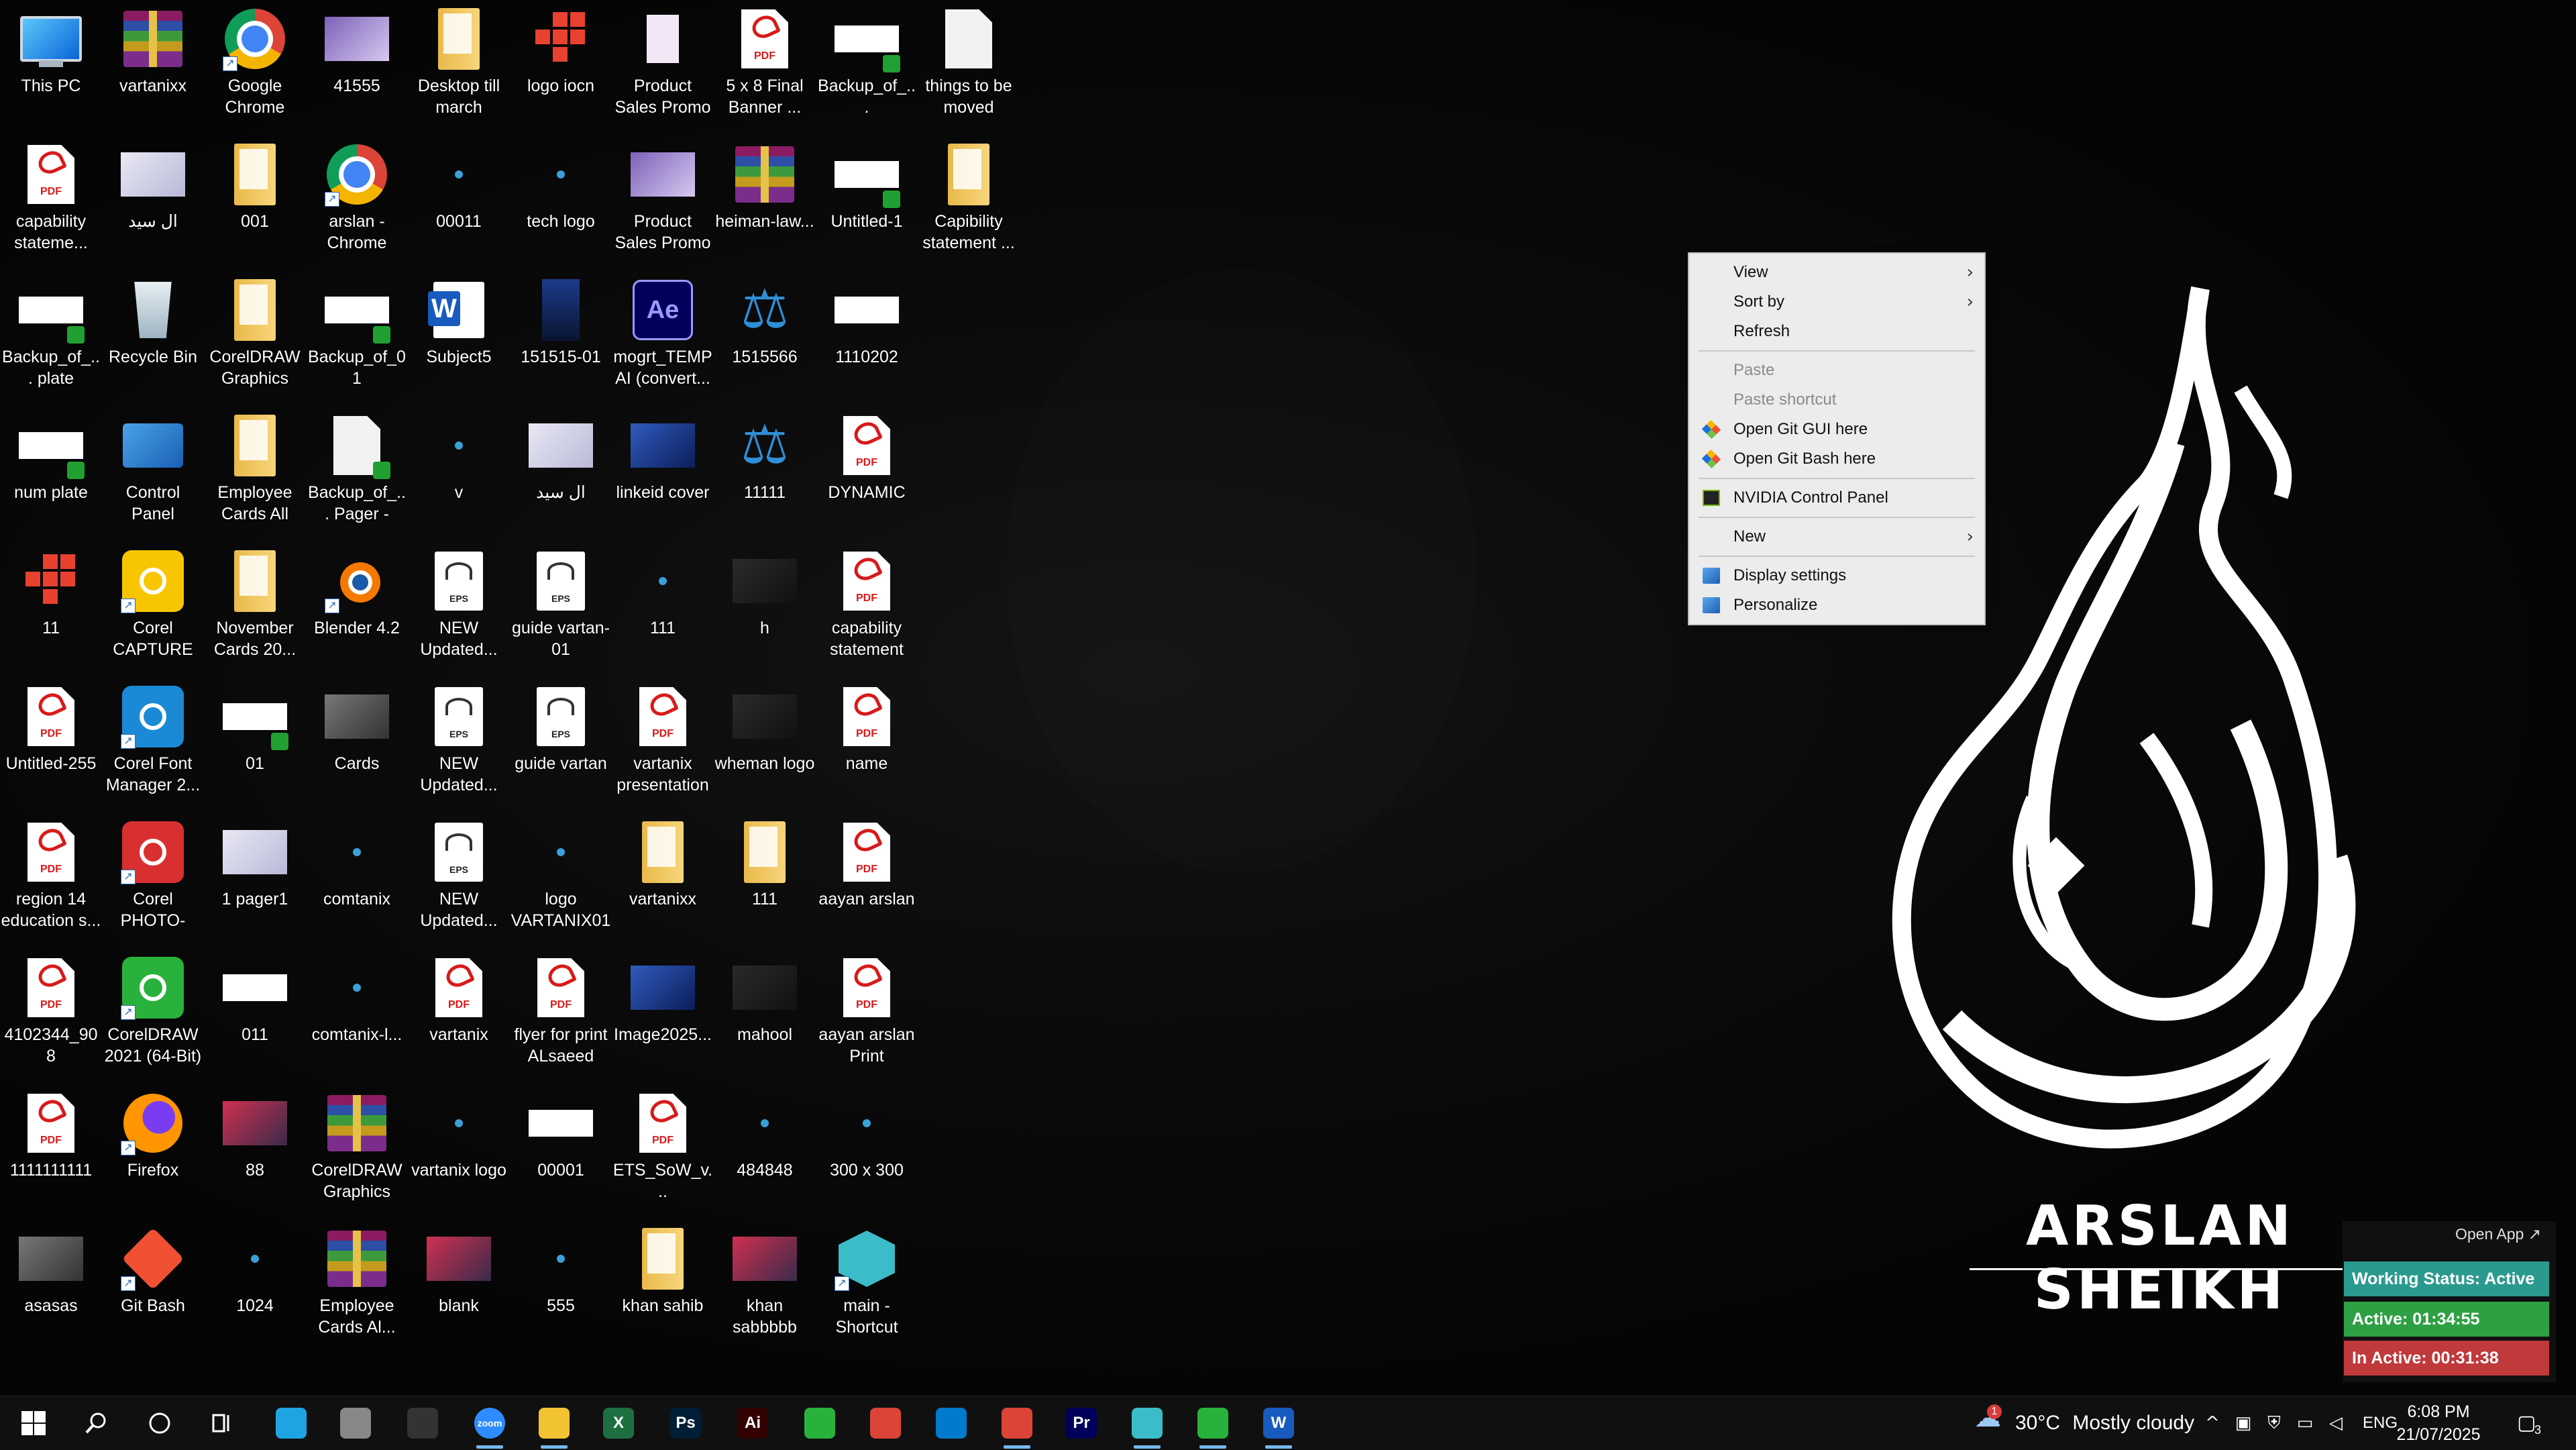 The height and width of the screenshot is (1450, 2576). Describe the element at coordinates (153, 474) in the screenshot. I see `desktop-icon: Control Panel` at that location.